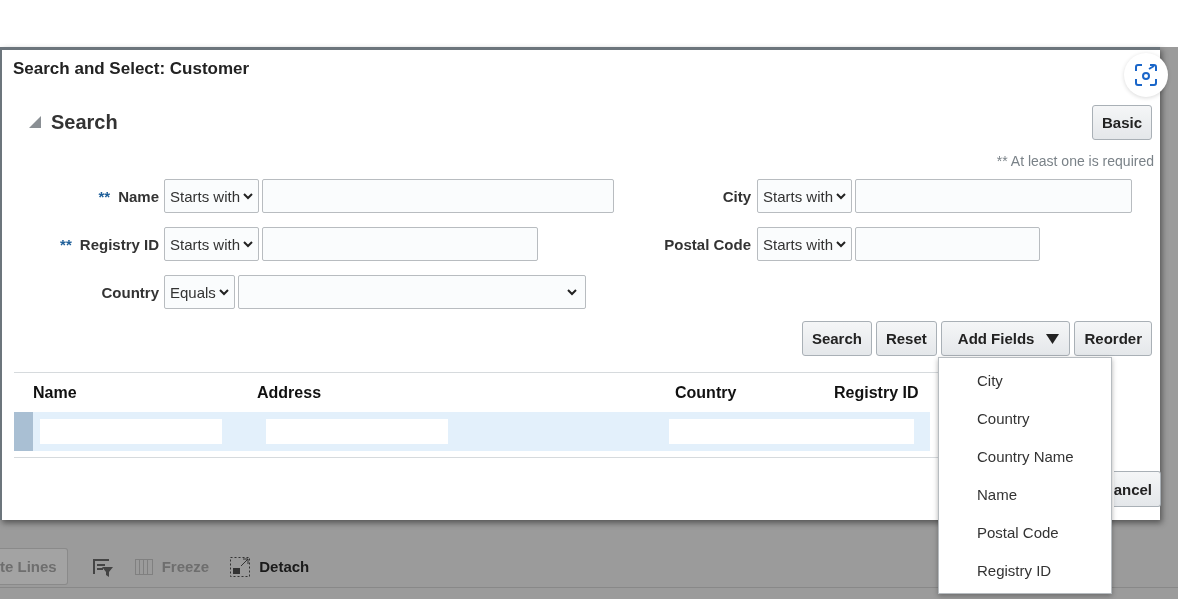  What do you see at coordinates (906, 338) in the screenshot?
I see `action-button: Reset` at bounding box center [906, 338].